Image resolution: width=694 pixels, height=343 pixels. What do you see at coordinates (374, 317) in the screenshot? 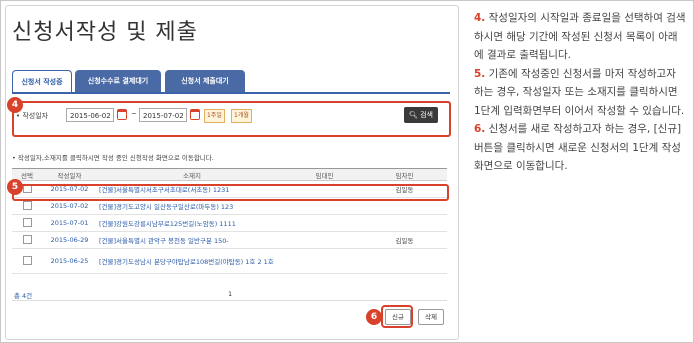
I see `callout-badge-6: 6` at bounding box center [374, 317].